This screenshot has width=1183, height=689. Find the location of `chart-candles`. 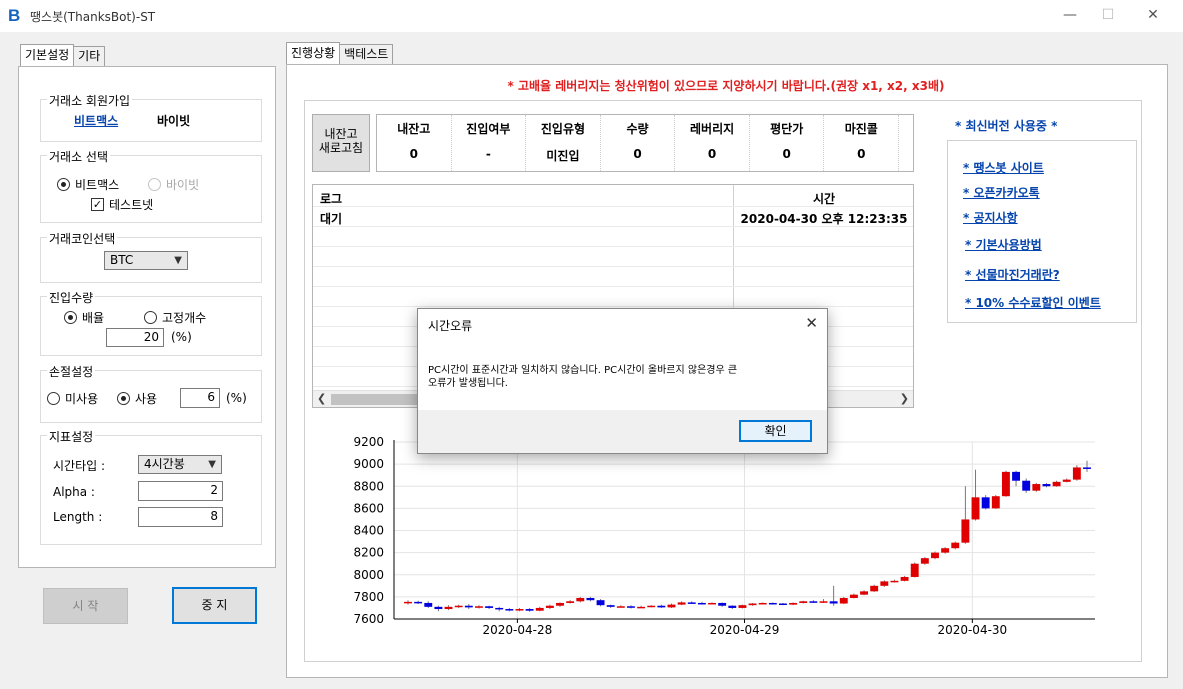

chart-candles is located at coordinates (747, 536).